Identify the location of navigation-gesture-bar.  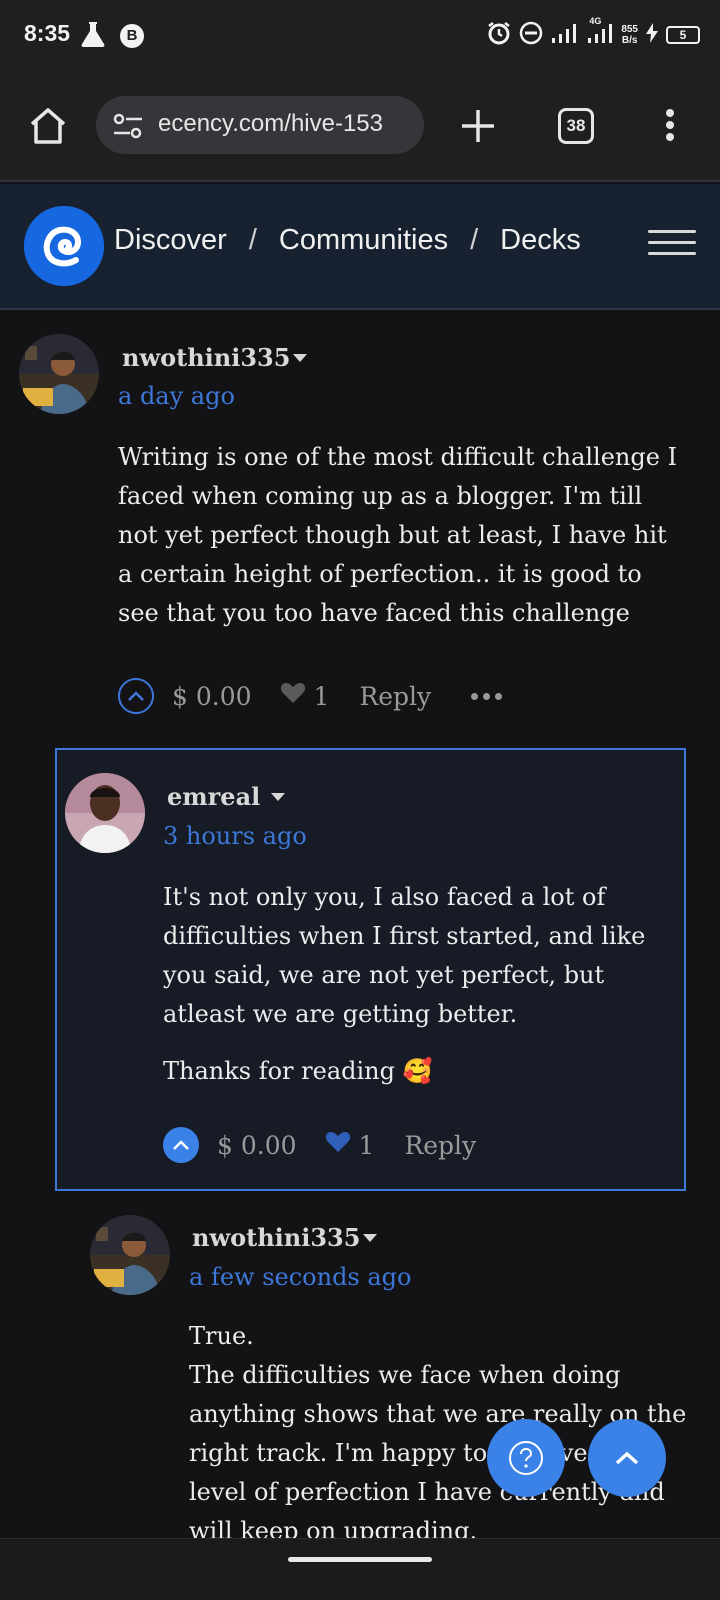
(360, 1569).